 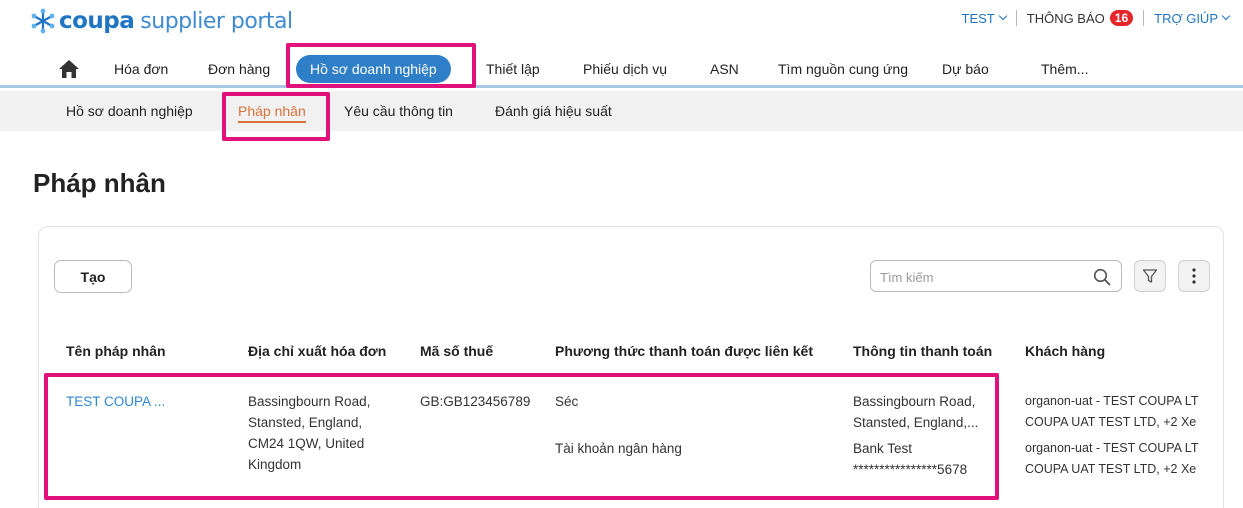 What do you see at coordinates (965, 69) in the screenshot?
I see `nav-forecasts: Dự báo` at bounding box center [965, 69].